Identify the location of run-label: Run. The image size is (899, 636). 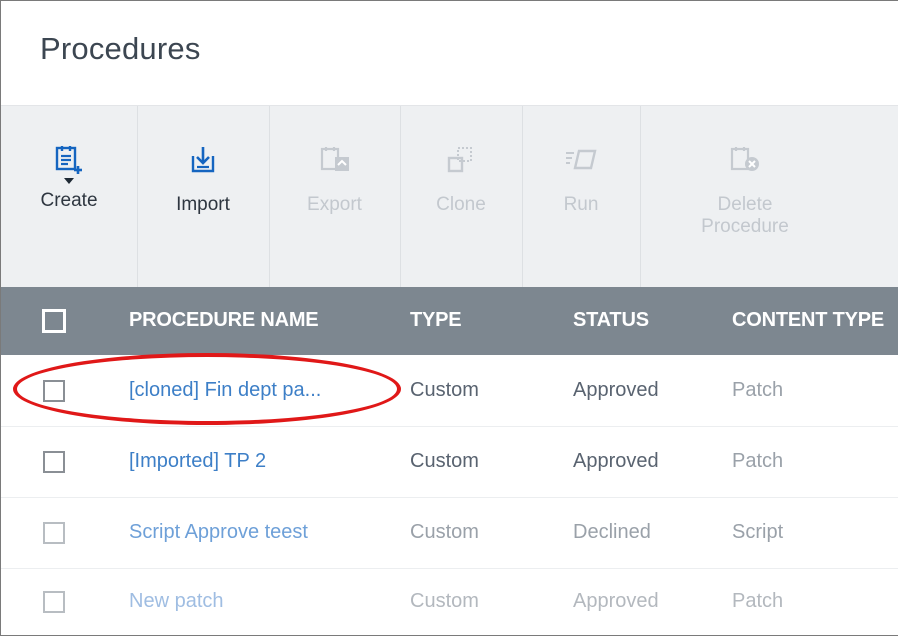
(581, 204).